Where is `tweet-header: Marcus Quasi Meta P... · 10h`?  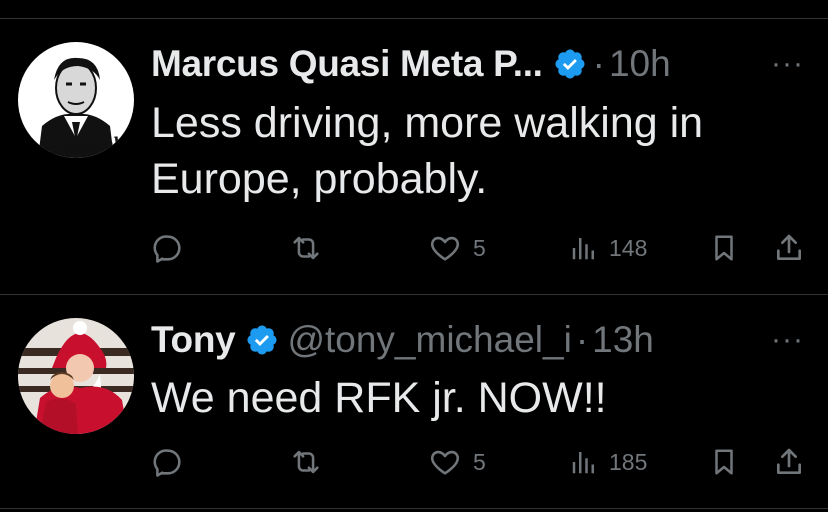 tweet-header: Marcus Quasi Meta P... · 10h is located at coordinates (411, 64).